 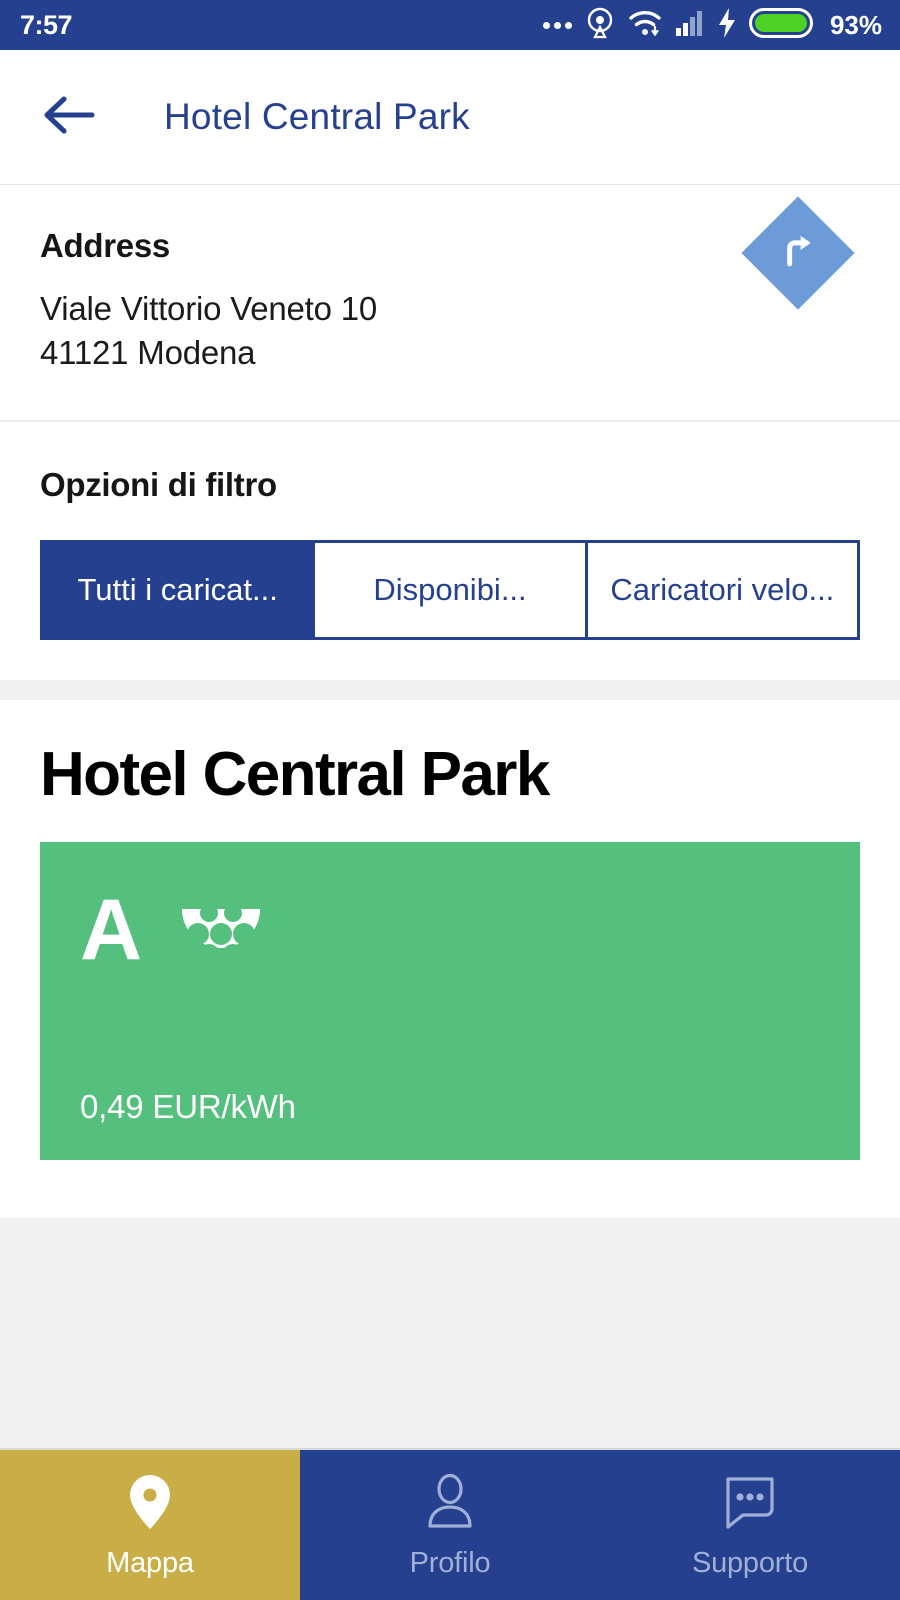 What do you see at coordinates (690, 25) in the screenshot?
I see `signal-icon` at bounding box center [690, 25].